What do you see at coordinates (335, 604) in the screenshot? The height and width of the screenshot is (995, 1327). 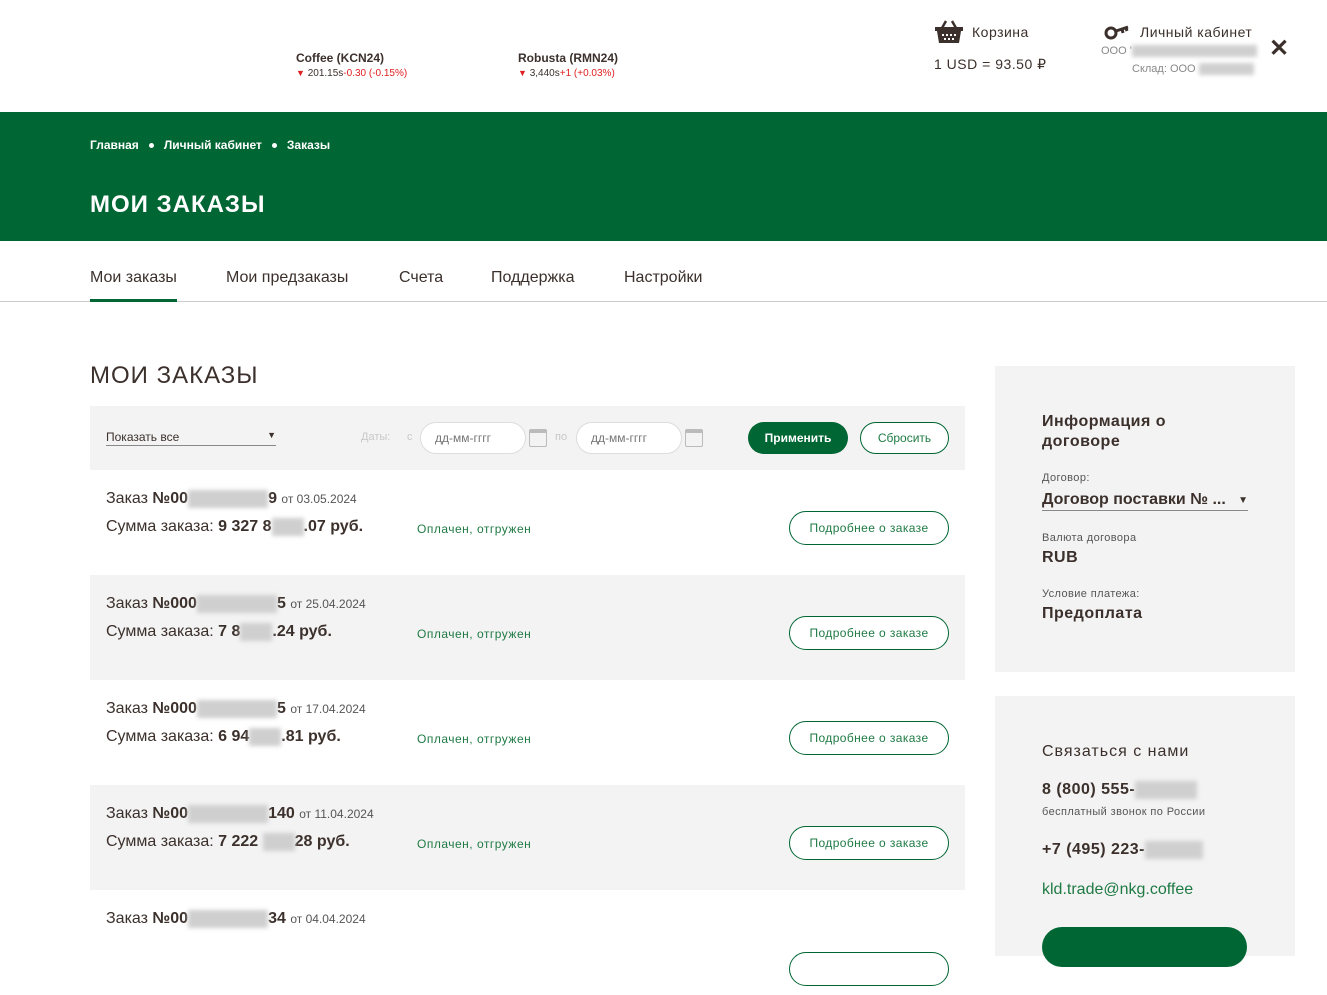 I see `order-date: 25.04.2024` at bounding box center [335, 604].